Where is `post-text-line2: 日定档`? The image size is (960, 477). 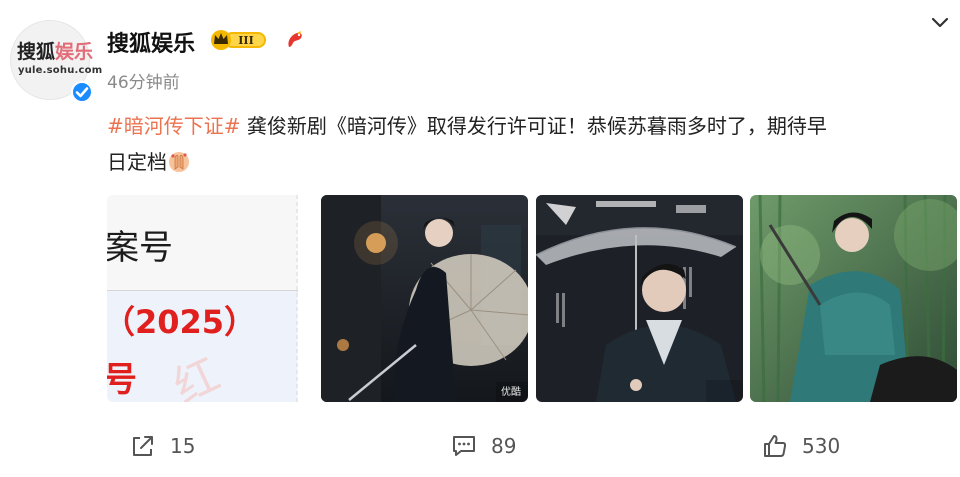
post-text-line2: 日定档 is located at coordinates (137, 162).